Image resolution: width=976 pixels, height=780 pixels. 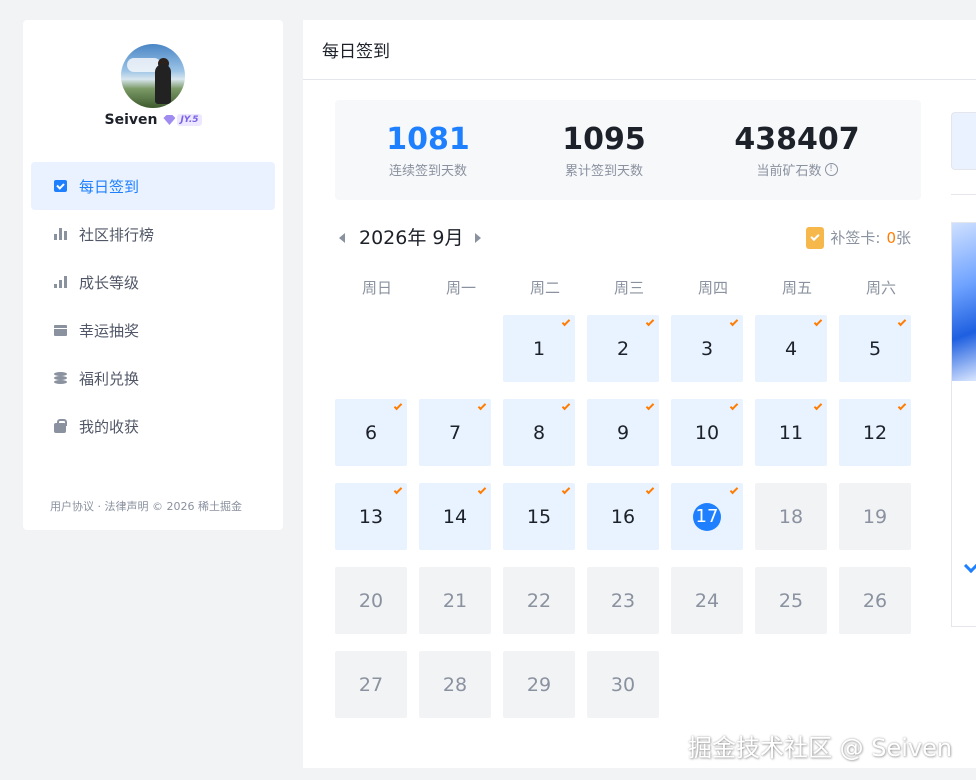 I want to click on weekday-label: 周四, so click(x=712, y=288).